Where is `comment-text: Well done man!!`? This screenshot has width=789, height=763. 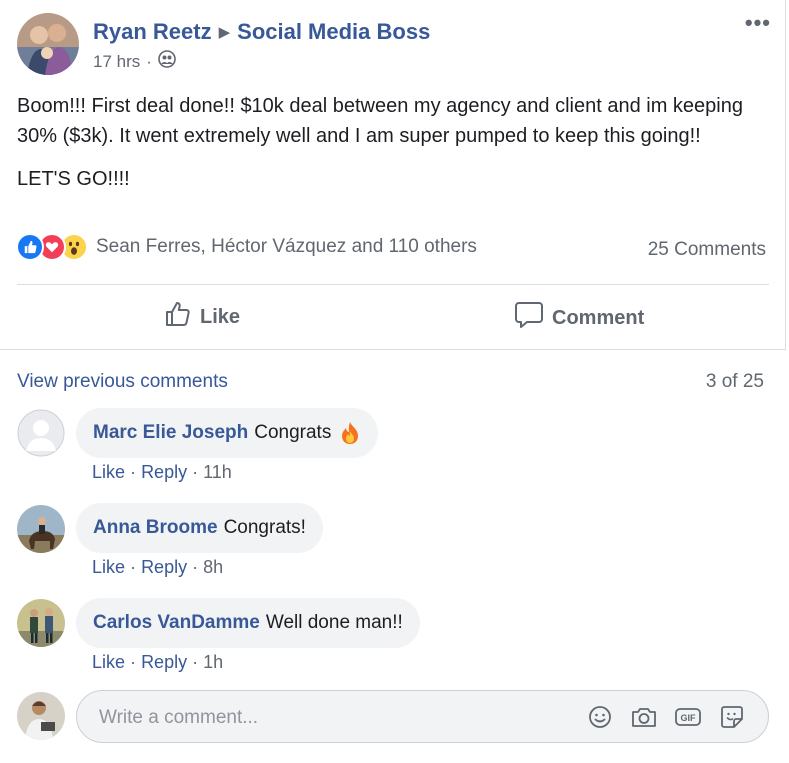 comment-text: Well done man!! is located at coordinates (334, 622).